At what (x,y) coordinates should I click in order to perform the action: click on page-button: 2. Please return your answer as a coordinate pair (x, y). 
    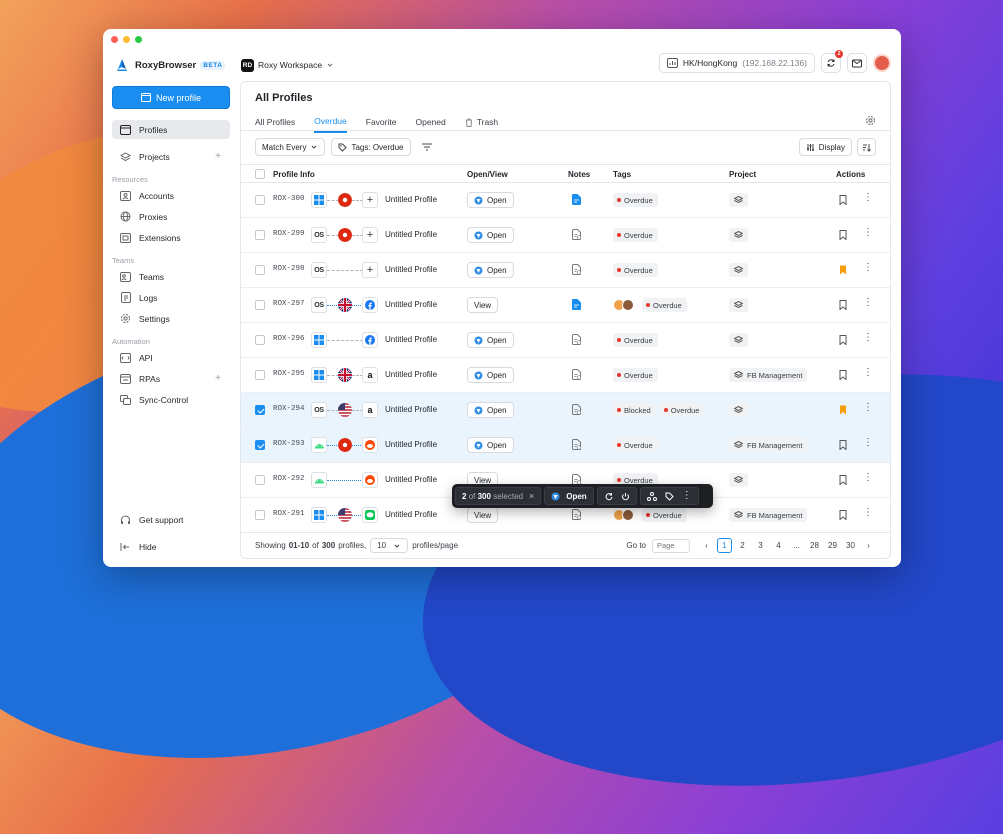
    Looking at the image, I should click on (742, 545).